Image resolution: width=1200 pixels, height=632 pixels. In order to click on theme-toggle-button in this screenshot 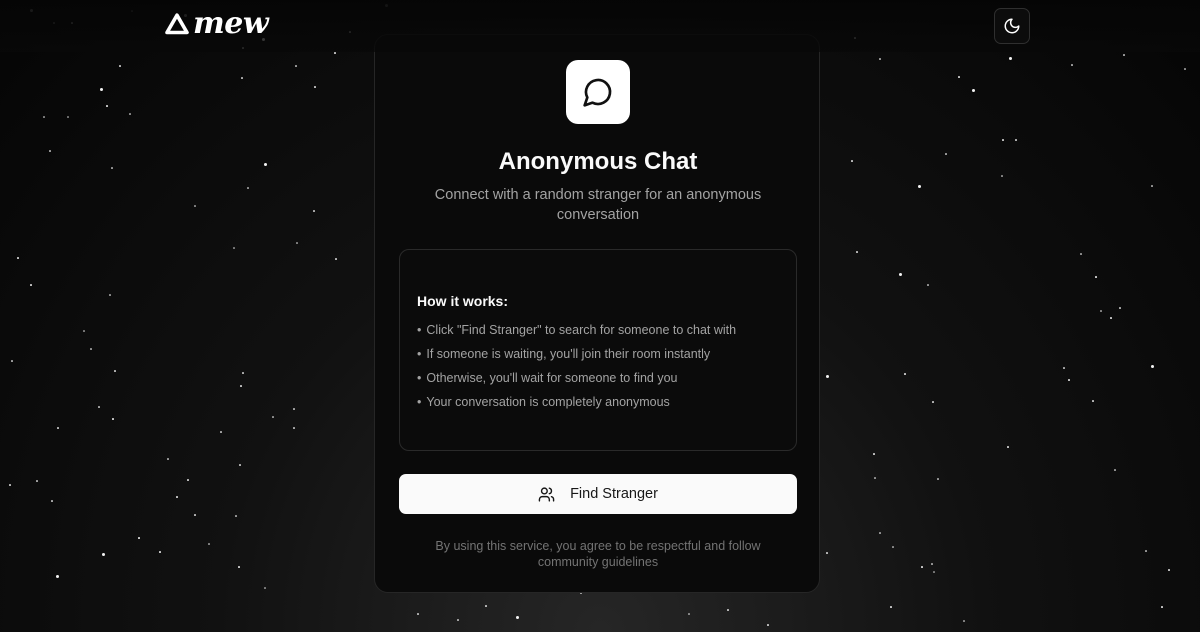, I will do `click(1012, 26)`.